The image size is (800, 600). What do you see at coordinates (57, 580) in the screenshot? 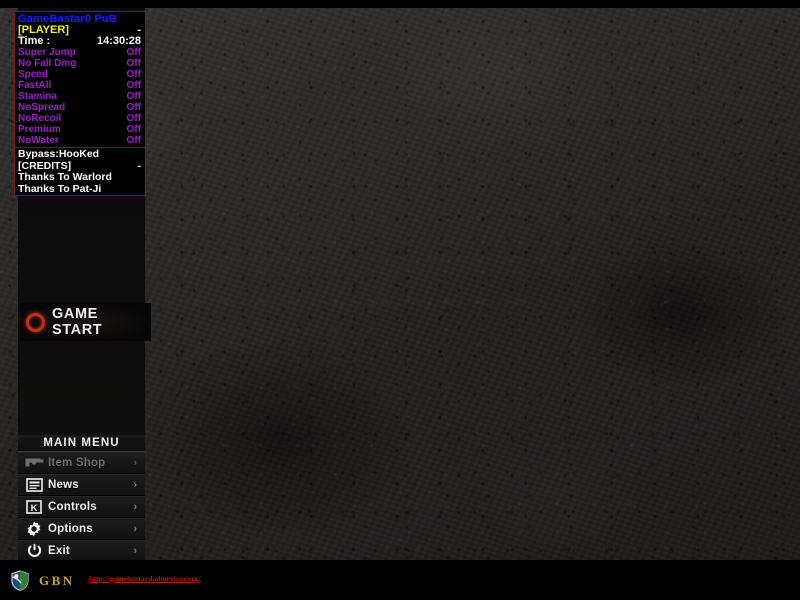
I see `footer-brand-label: GBN` at bounding box center [57, 580].